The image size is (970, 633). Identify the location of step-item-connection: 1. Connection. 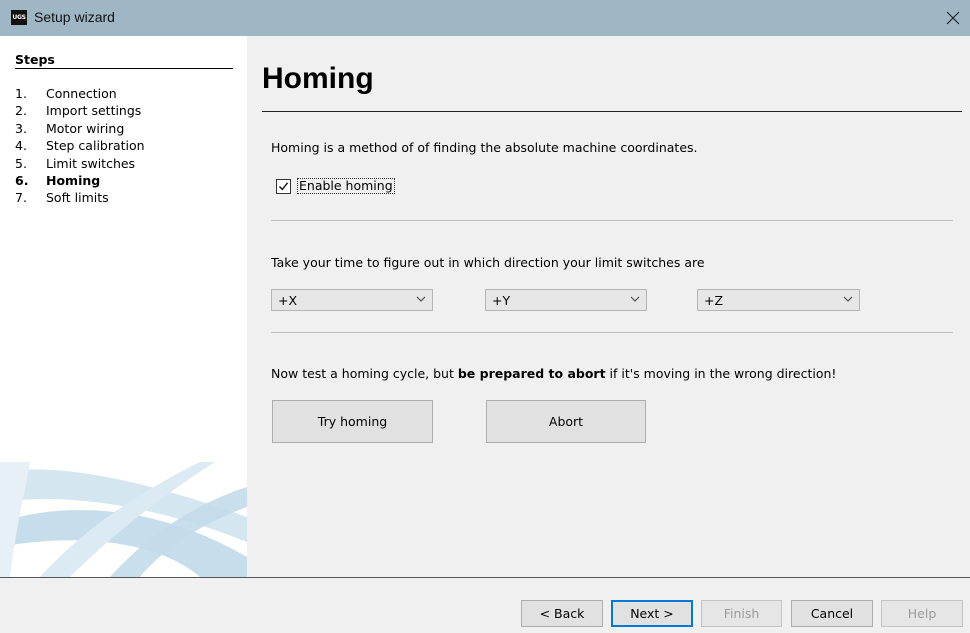
(80, 93).